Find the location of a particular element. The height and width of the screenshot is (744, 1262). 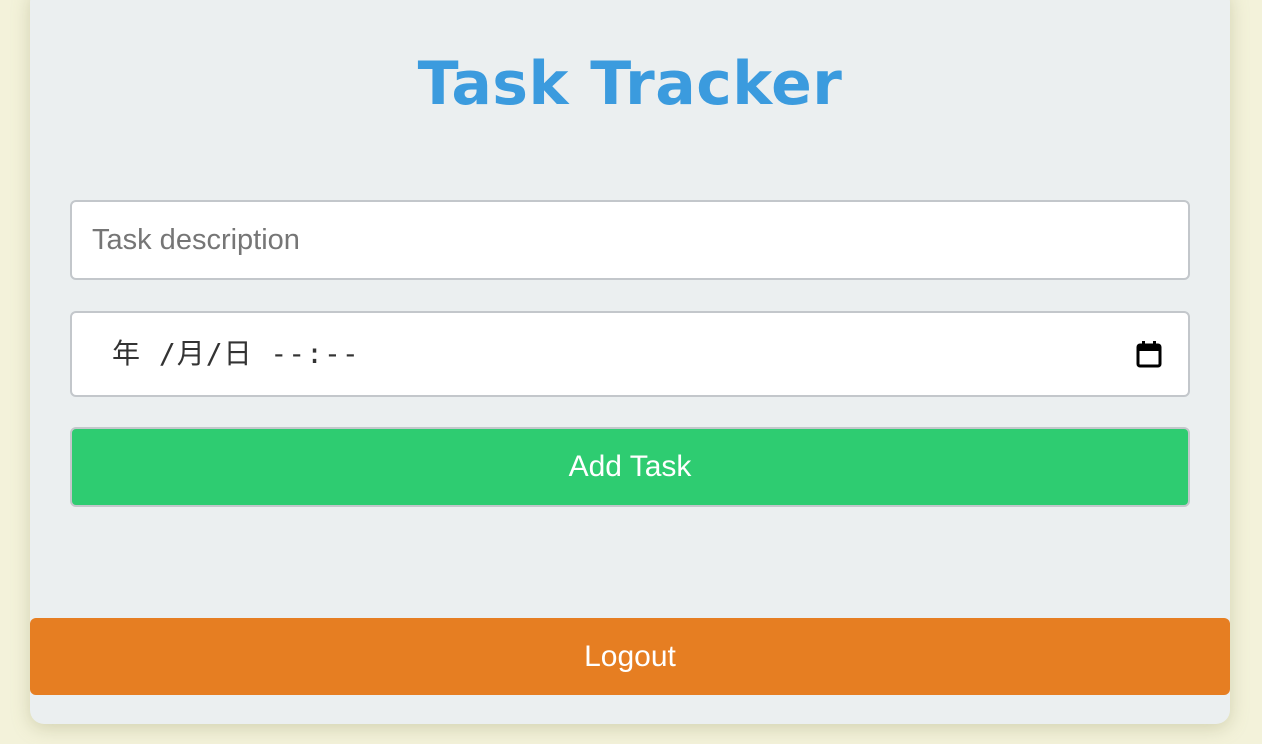

task-description-input is located at coordinates (630, 240).